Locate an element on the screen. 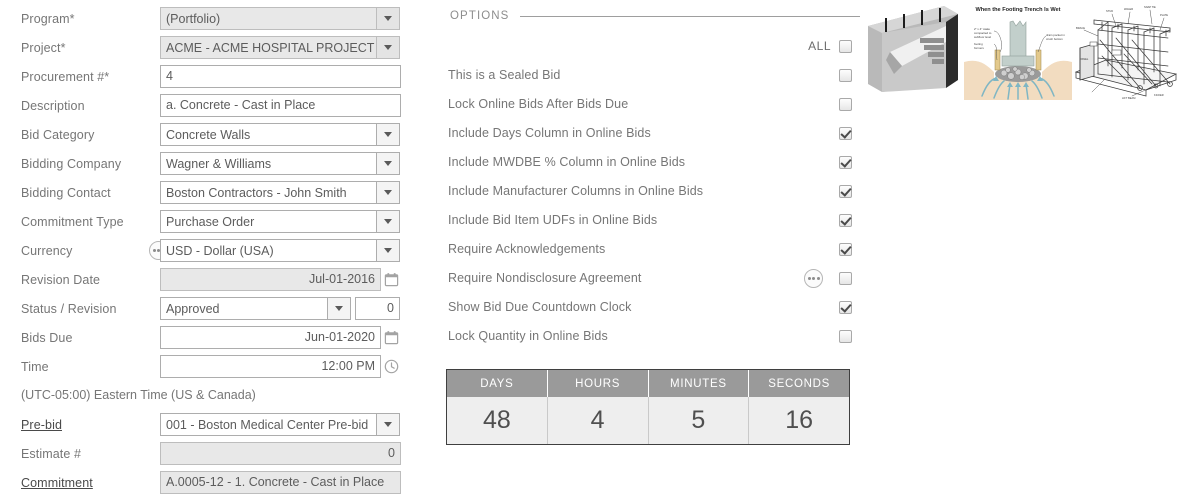 The image size is (1183, 501). label-pre-bid-link: Pre-bid is located at coordinates (80, 425).